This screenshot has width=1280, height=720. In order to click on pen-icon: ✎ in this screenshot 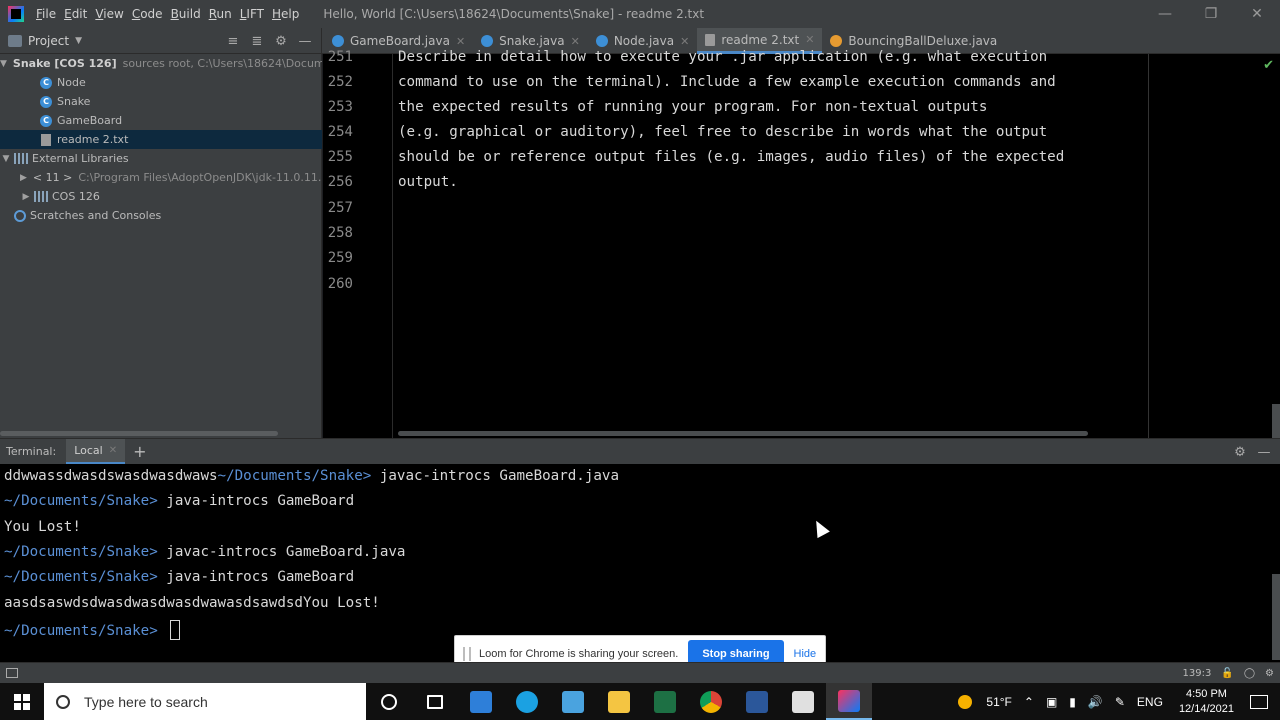, I will do `click(1120, 702)`.